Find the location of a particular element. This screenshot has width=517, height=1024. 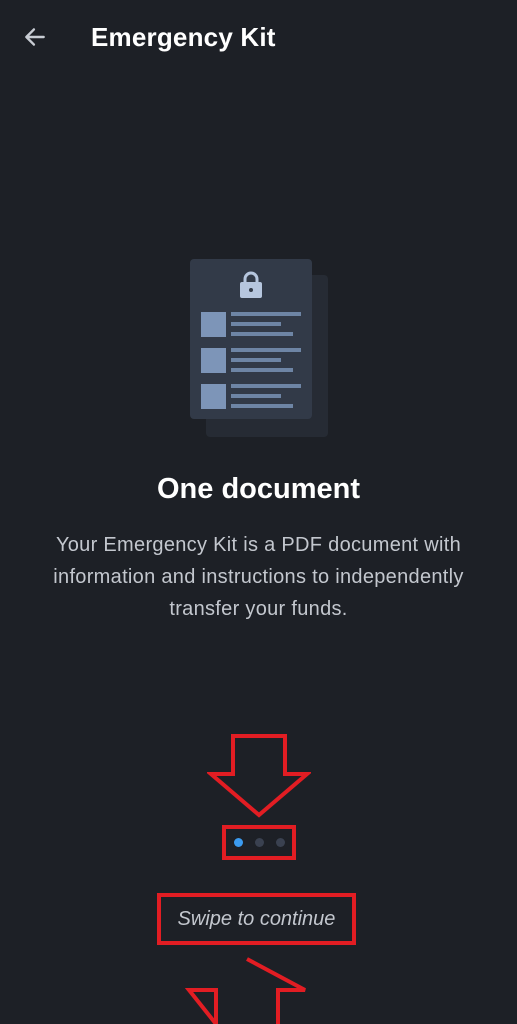

swipe-hint: Swipe to continue is located at coordinates (256, 919).